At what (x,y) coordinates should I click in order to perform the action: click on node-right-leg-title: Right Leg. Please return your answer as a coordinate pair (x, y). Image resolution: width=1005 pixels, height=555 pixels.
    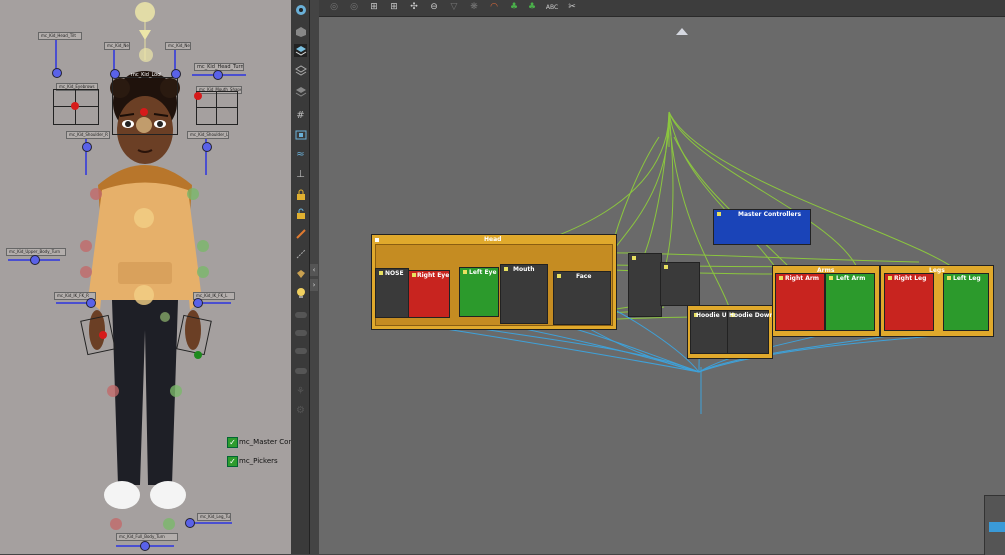
    Looking at the image, I should click on (910, 278).